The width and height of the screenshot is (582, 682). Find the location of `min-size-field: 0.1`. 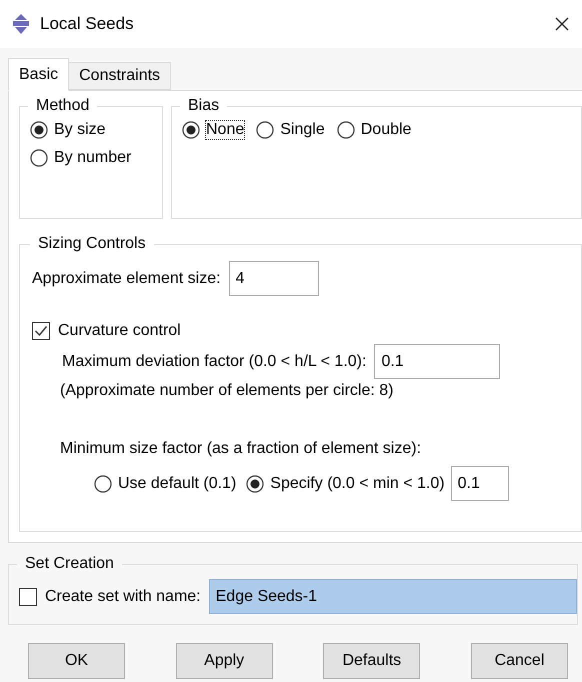

min-size-field: 0.1 is located at coordinates (479, 483).